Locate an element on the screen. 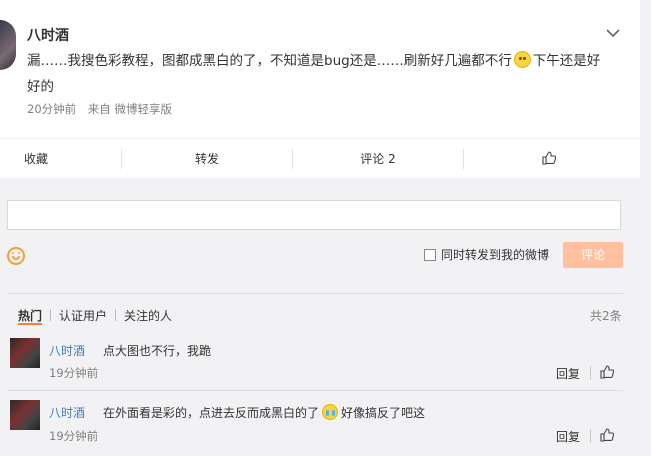 The height and width of the screenshot is (456, 651). tab-verified: 认证用户 is located at coordinates (83, 315).